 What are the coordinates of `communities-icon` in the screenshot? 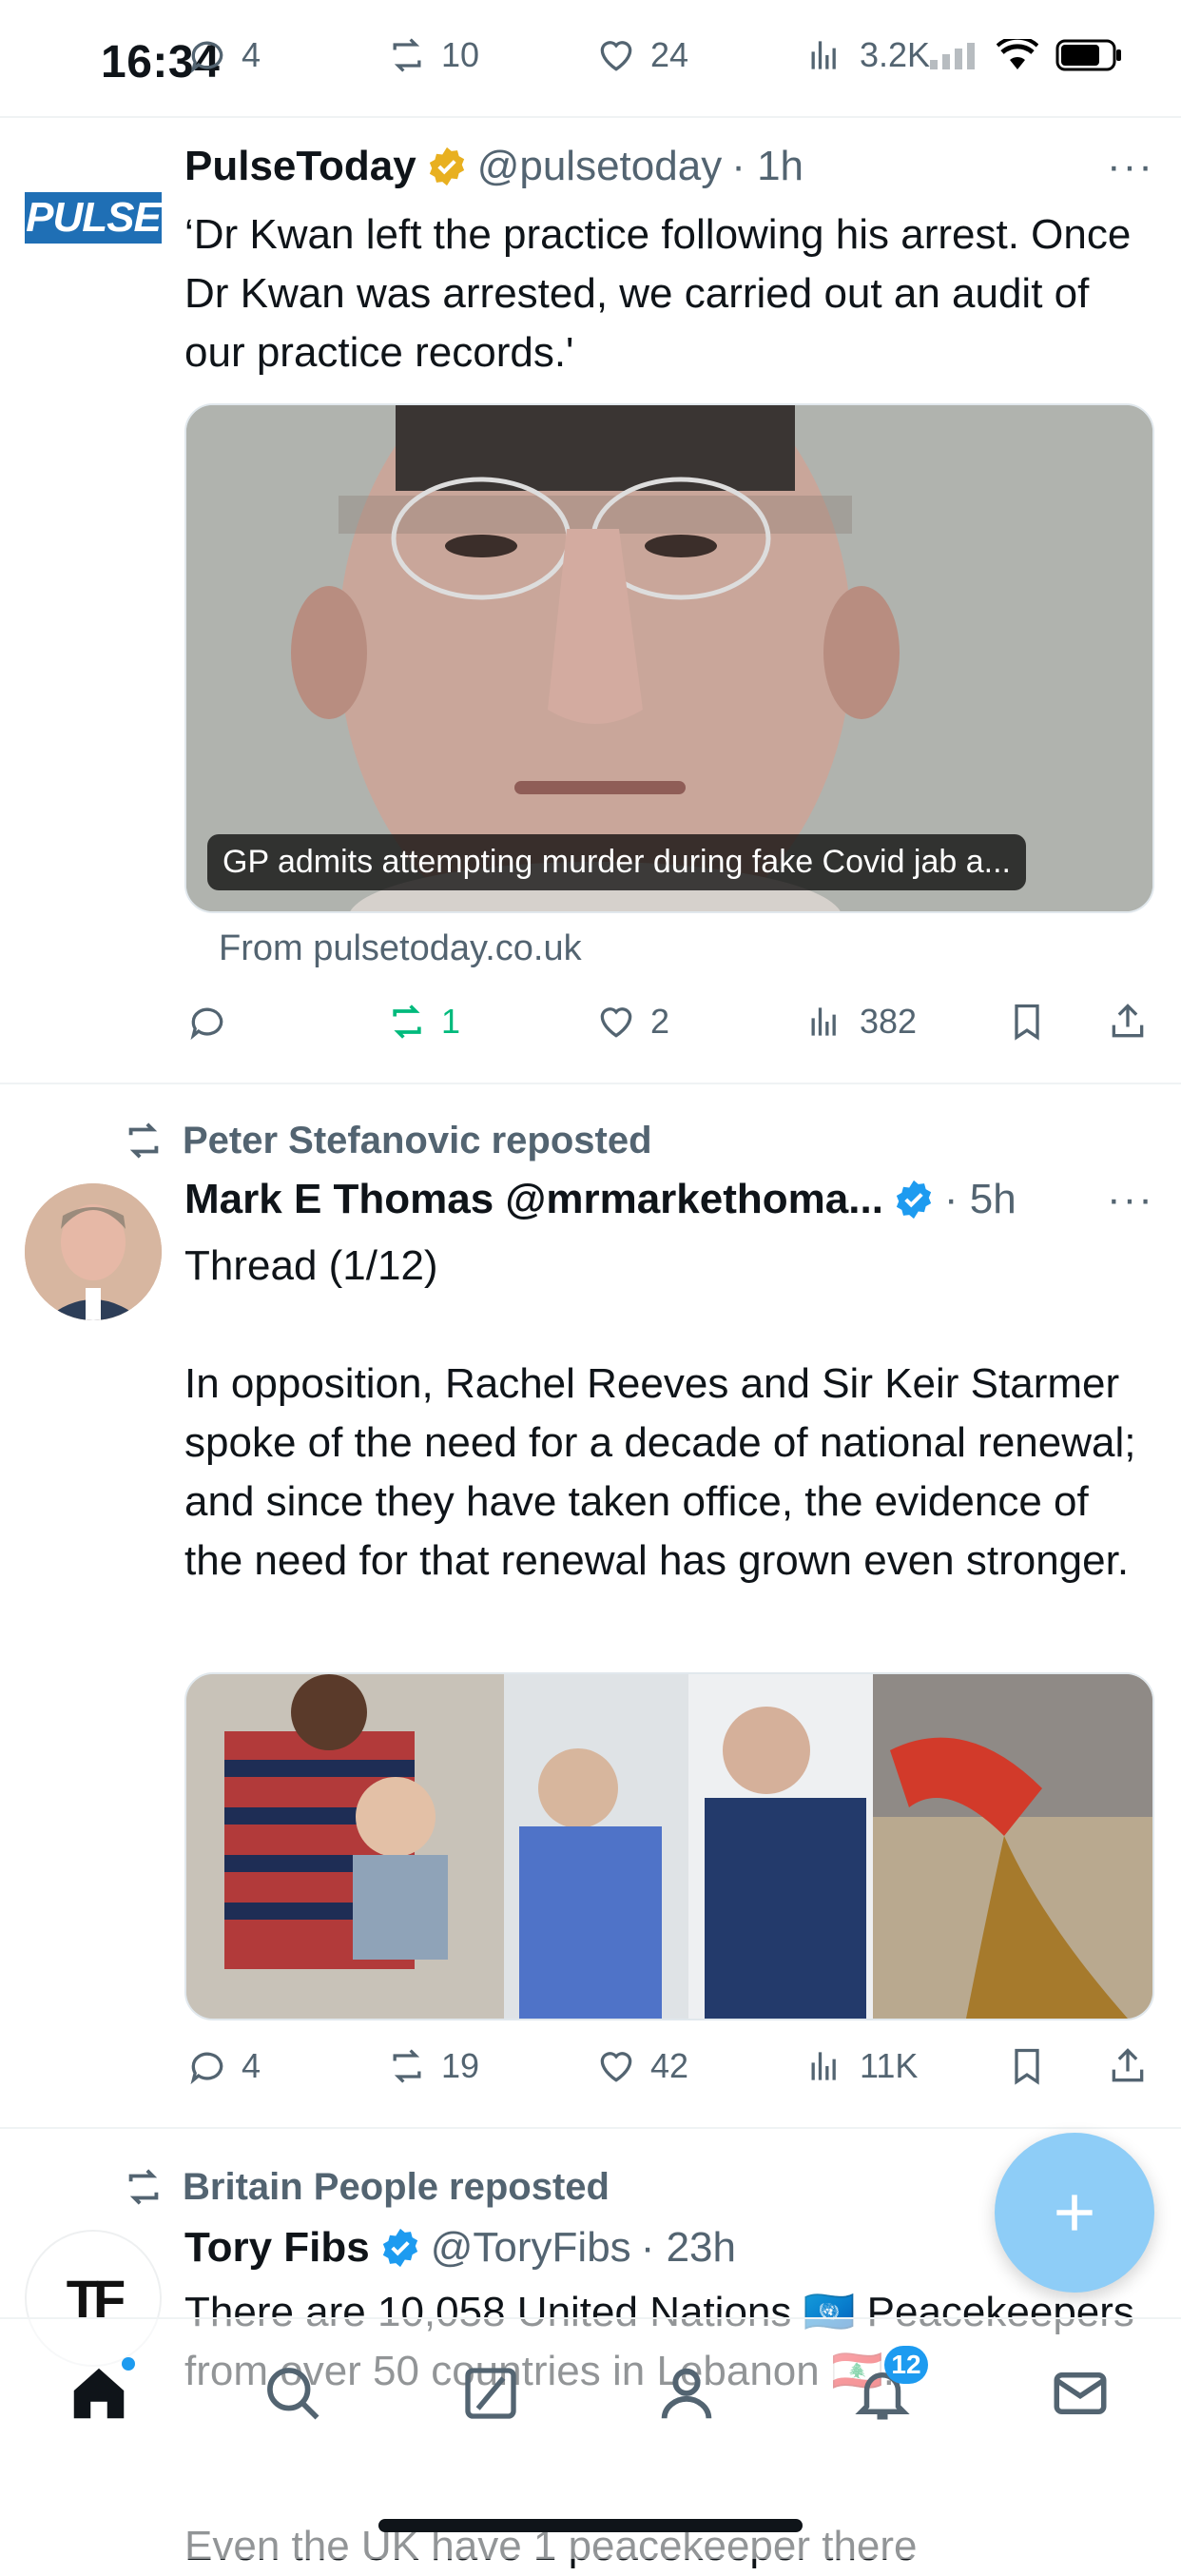 It's located at (686, 2393).